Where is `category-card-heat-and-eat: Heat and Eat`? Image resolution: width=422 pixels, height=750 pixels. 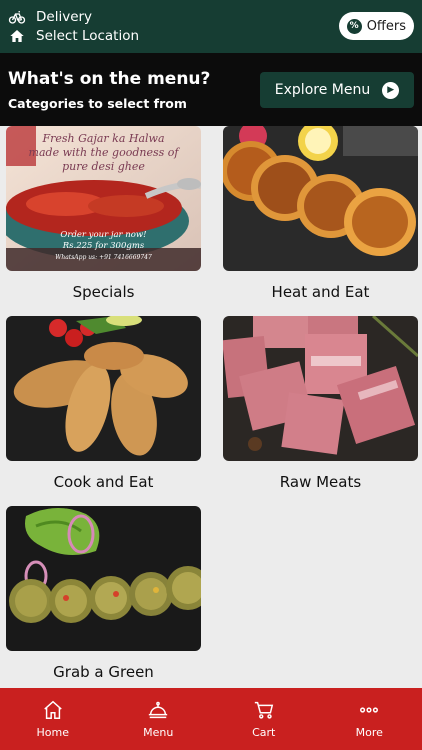 category-card-heat-and-eat: Heat and Eat is located at coordinates (320, 213).